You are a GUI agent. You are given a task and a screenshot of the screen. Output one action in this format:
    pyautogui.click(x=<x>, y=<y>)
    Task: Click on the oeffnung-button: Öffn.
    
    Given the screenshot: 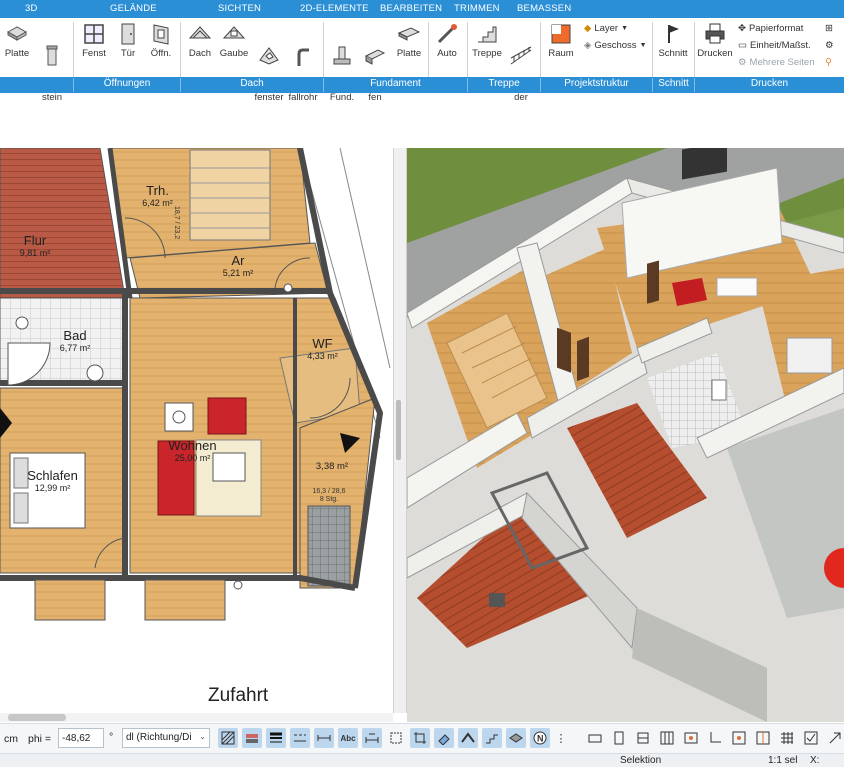 What is the action you would take?
    pyautogui.click(x=161, y=49)
    